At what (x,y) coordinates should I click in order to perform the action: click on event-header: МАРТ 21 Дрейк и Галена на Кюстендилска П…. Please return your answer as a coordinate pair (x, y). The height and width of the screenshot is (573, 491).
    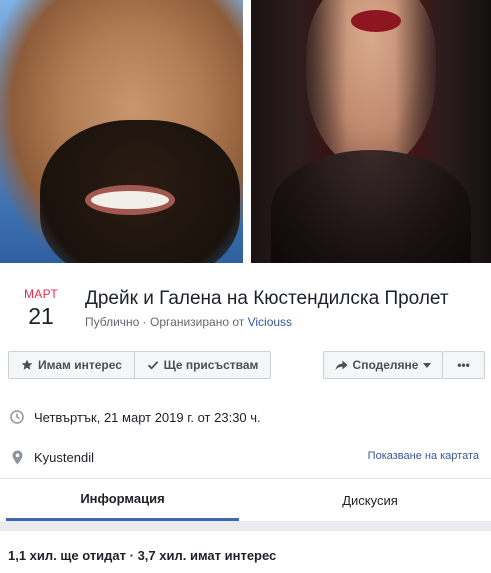
    Looking at the image, I should click on (245, 302).